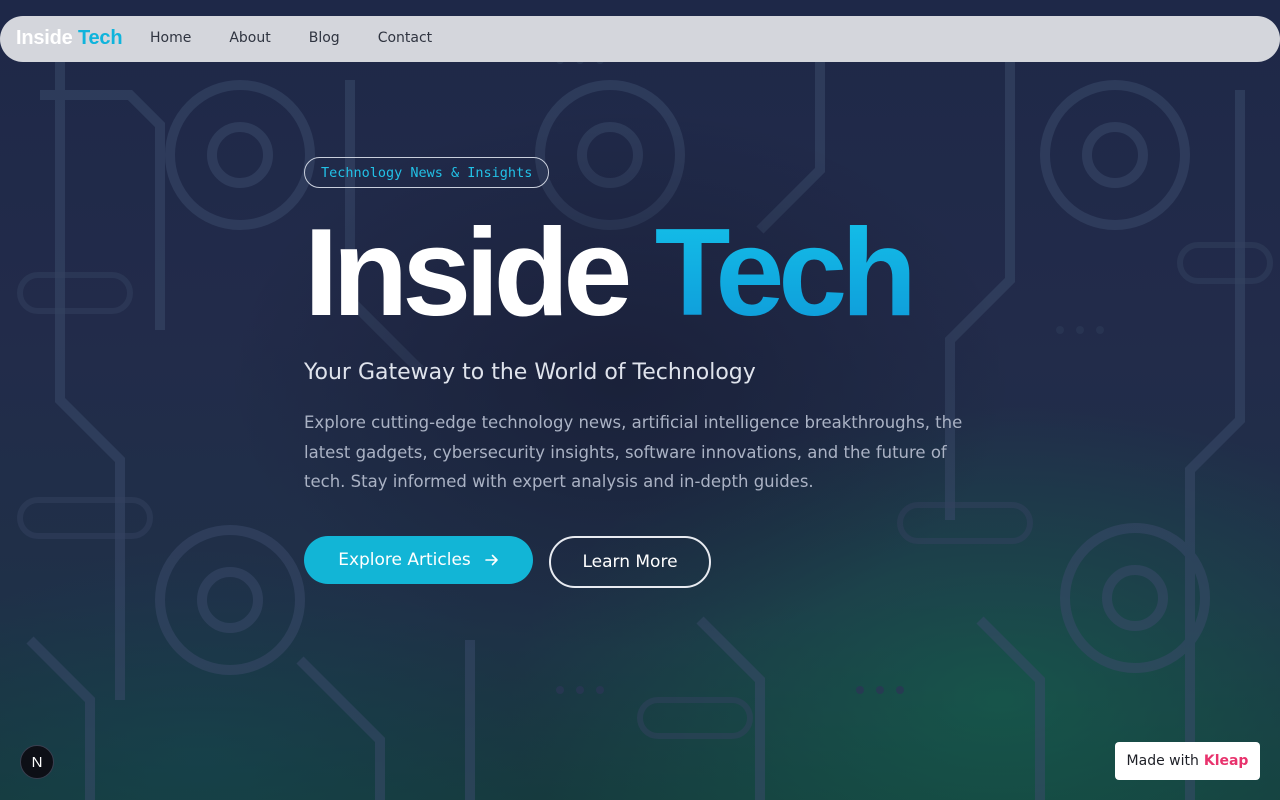 The height and width of the screenshot is (800, 1280). What do you see at coordinates (170, 38) in the screenshot?
I see `nav-link-home: Home` at bounding box center [170, 38].